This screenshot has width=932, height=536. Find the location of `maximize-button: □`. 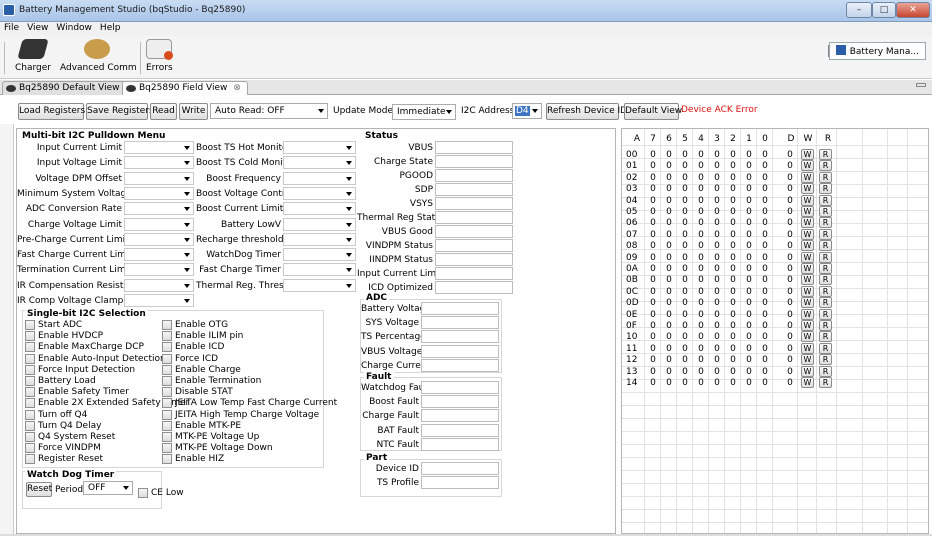

maximize-button: □ is located at coordinates (884, 10).